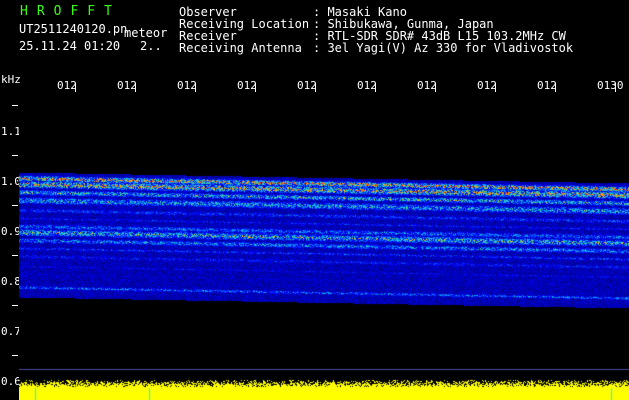 The height and width of the screenshot is (400, 629). Describe the element at coordinates (610, 85) in the screenshot. I see `x-tick-label: 0130` at that location.